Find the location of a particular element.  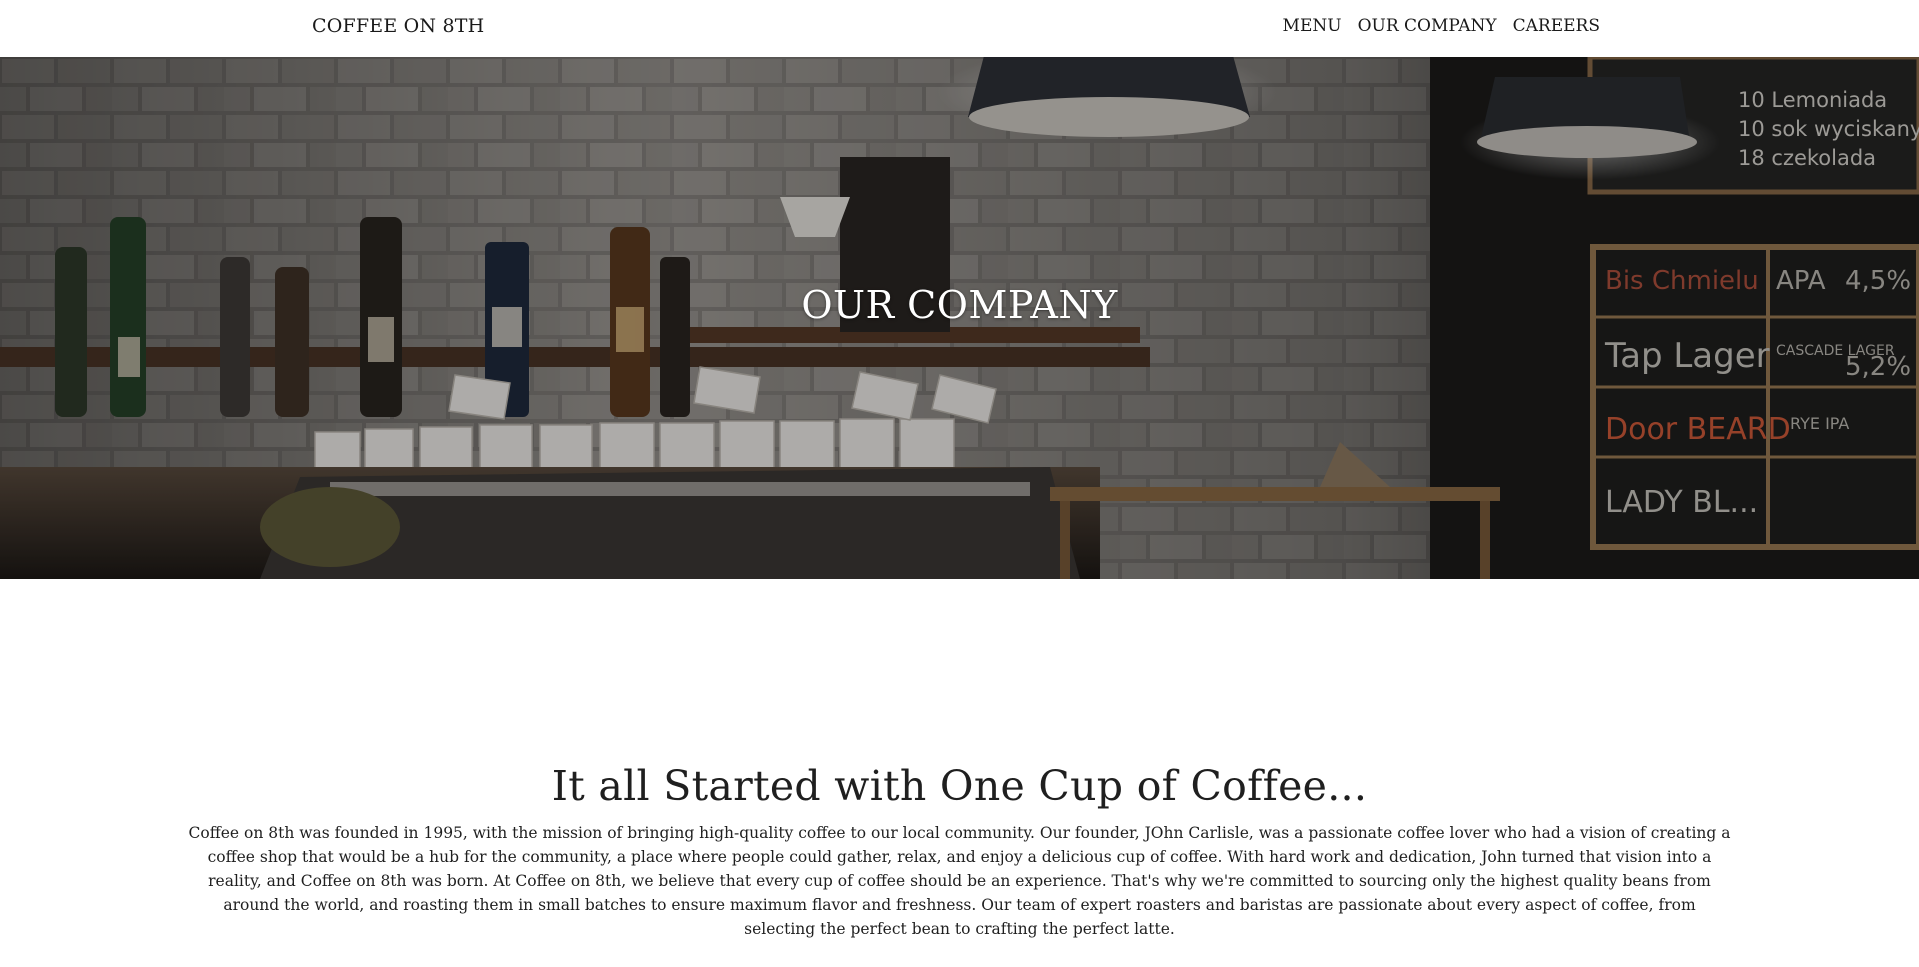

navbar: COFFEE ON 8TH MENU OUR COMPANY CAREERS is located at coordinates (959, 28).